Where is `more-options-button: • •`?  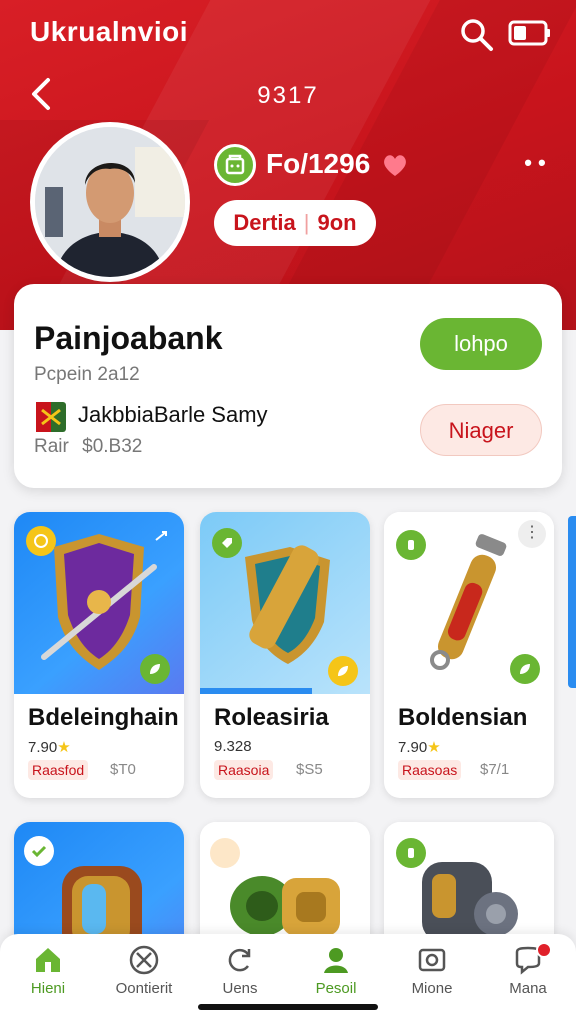 more-options-button: • • is located at coordinates (535, 163).